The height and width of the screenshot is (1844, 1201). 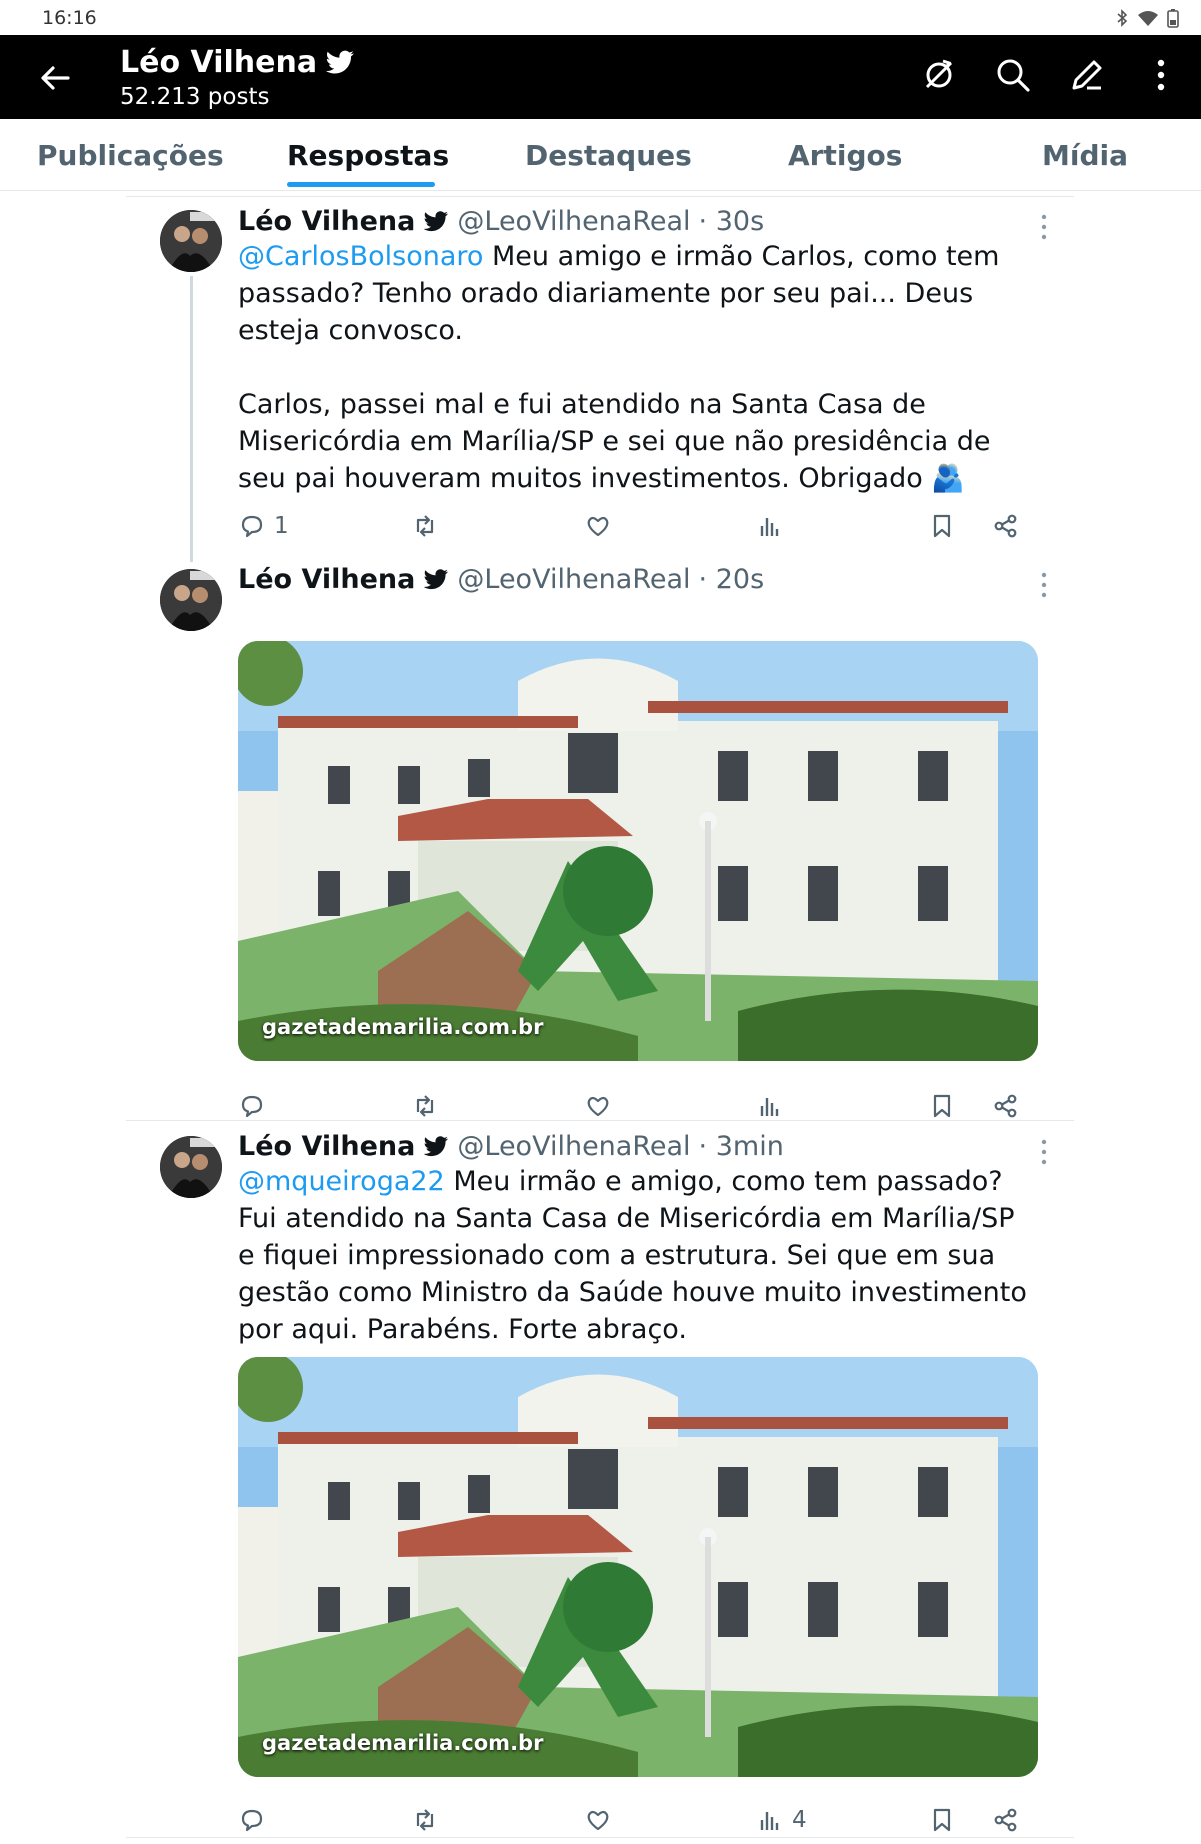 I want to click on status-time: 16:16, so click(x=69, y=17).